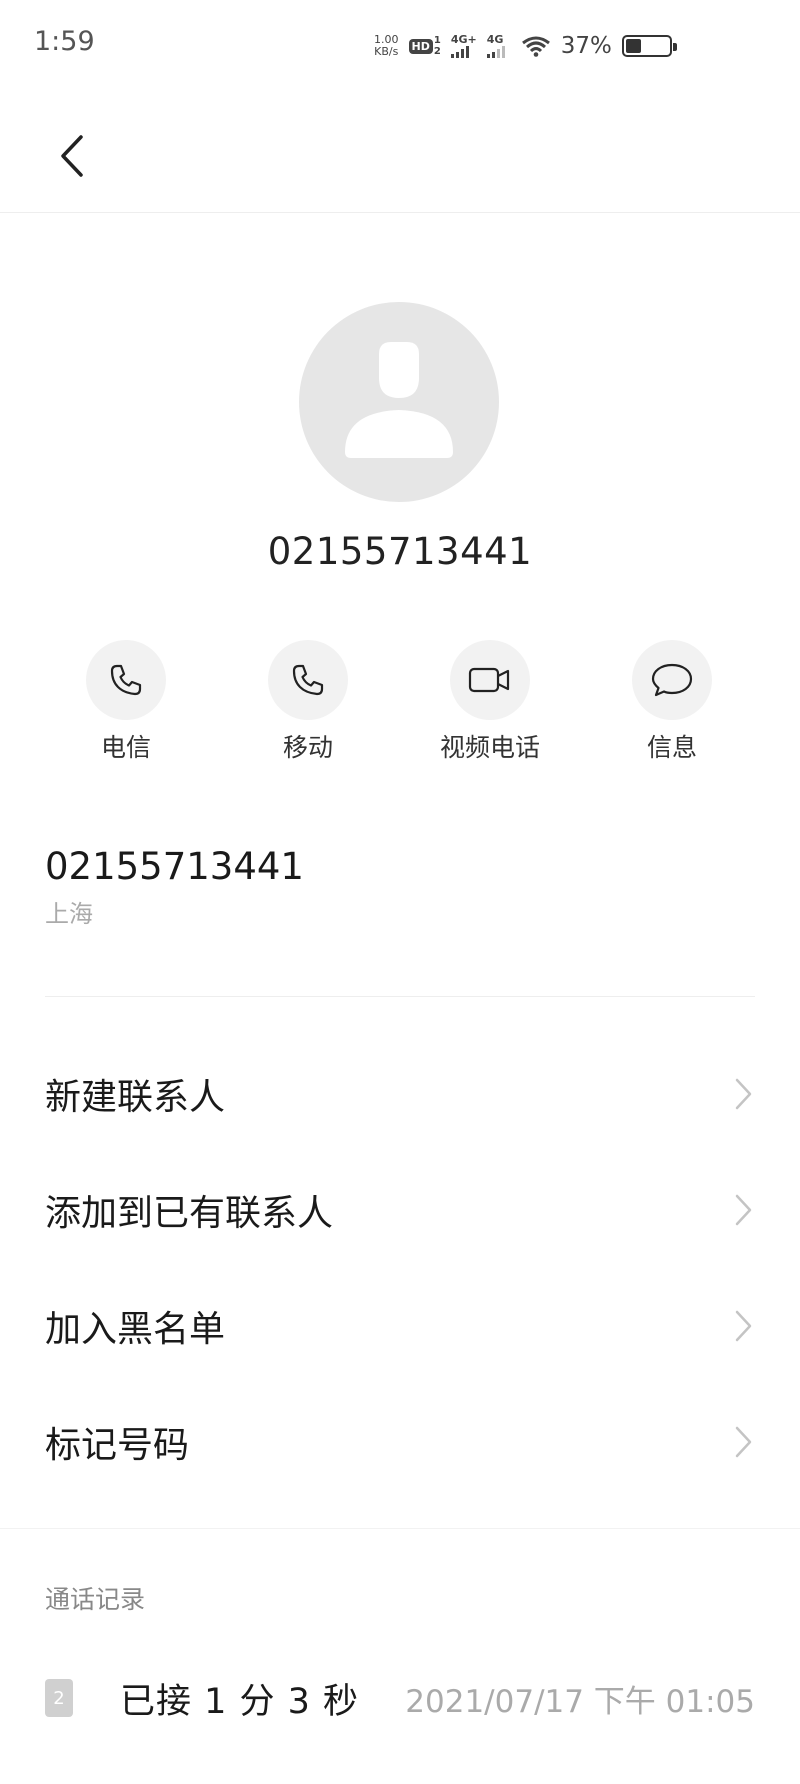 This screenshot has width=800, height=1784. What do you see at coordinates (463, 39) in the screenshot?
I see `signal-type-sim1: 4G+` at bounding box center [463, 39].